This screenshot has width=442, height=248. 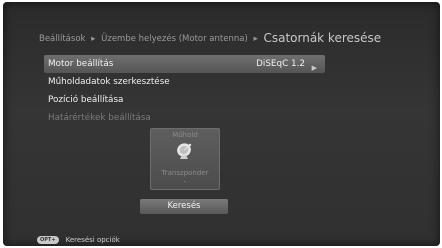 I want to click on breadcrumb-settings: Beállítások, so click(x=62, y=39).